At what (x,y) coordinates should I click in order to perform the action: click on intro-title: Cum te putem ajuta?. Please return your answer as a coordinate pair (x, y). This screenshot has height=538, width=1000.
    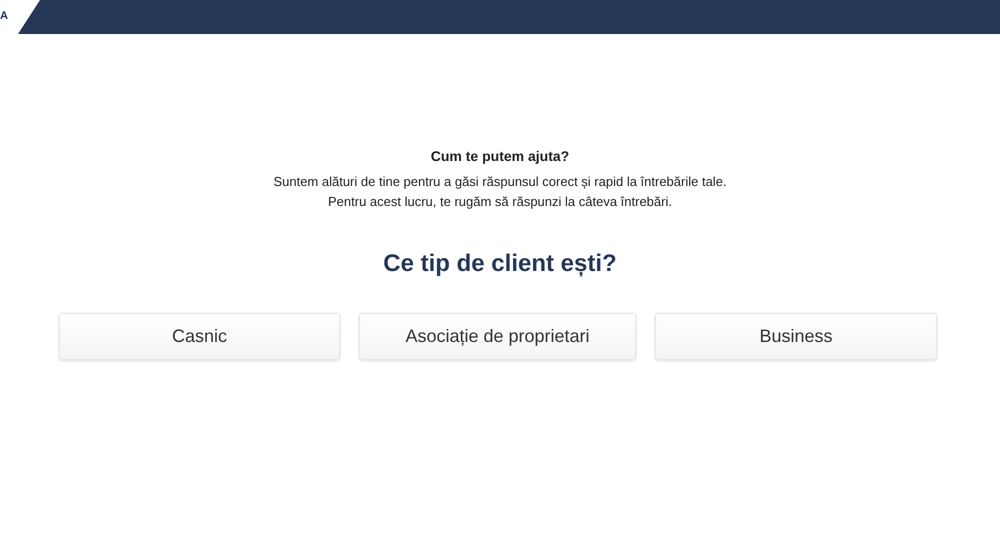
    Looking at the image, I should click on (500, 156).